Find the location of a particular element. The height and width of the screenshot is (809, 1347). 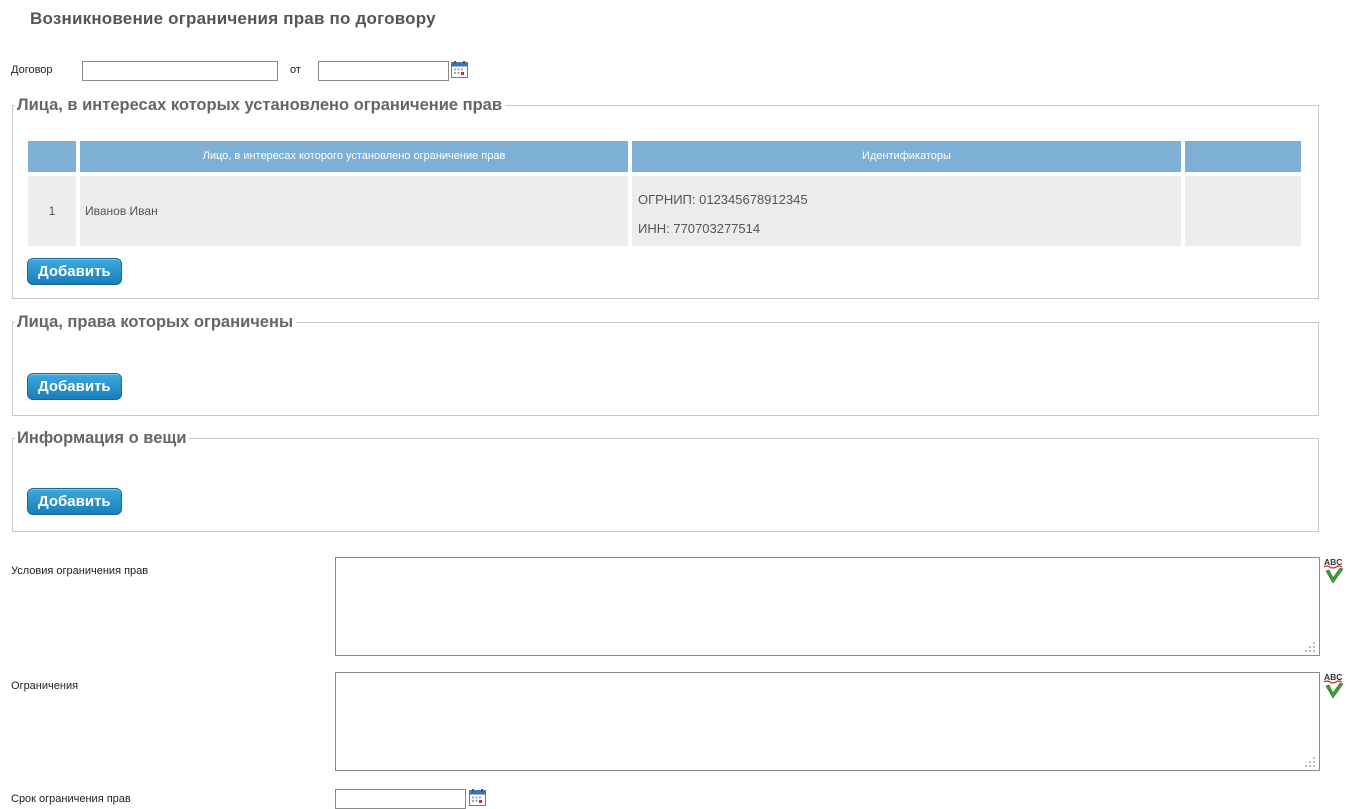

add-thing-button: Добавить is located at coordinates (74, 501).